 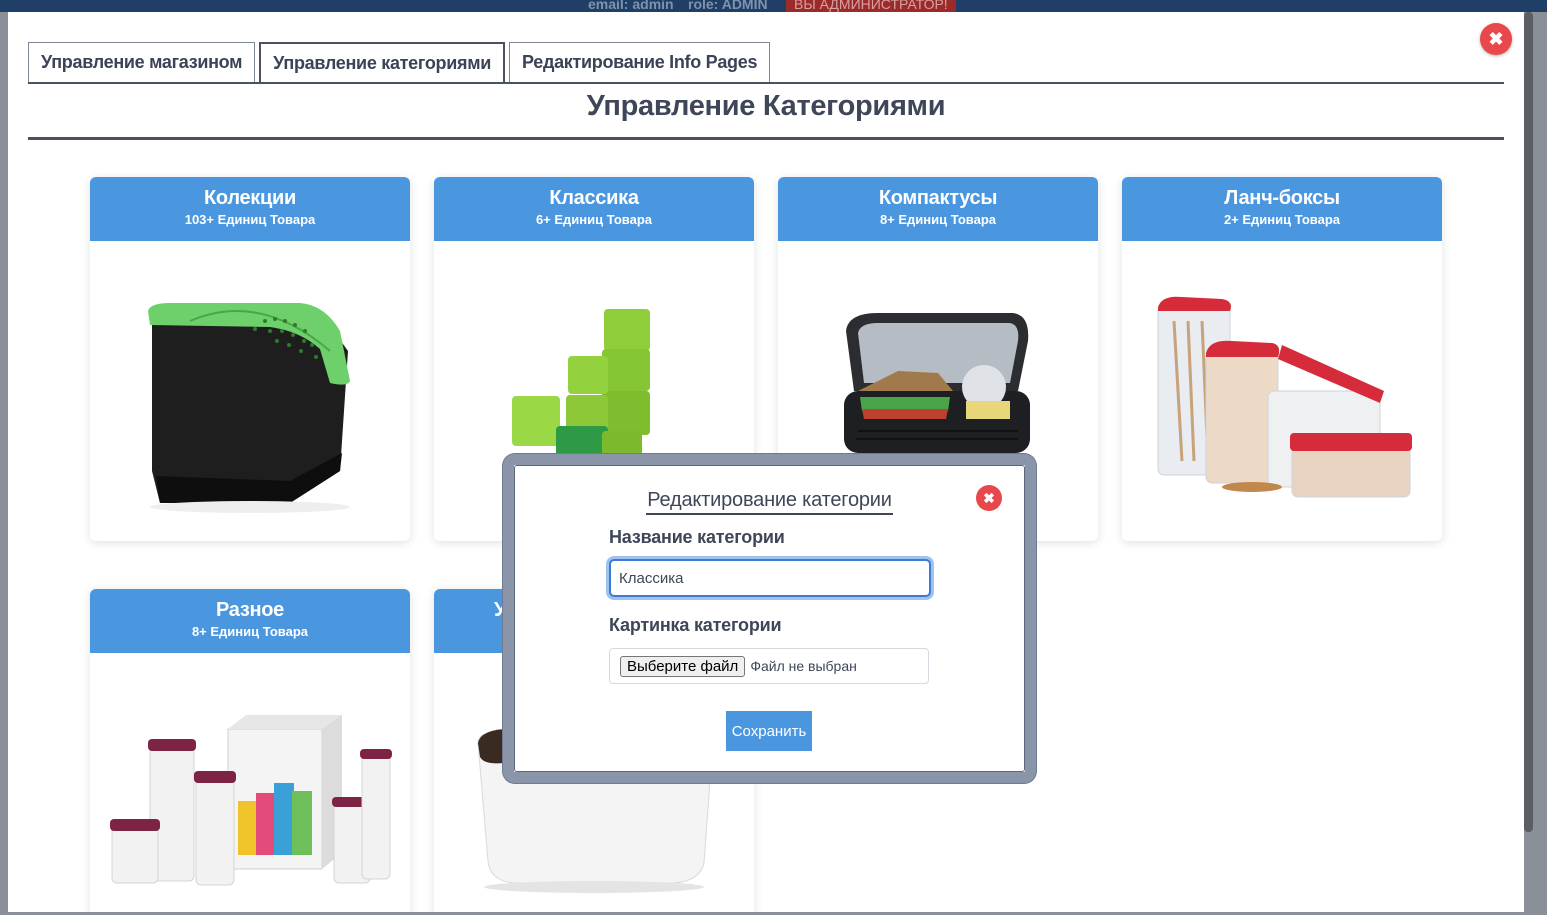 I want to click on category-card-misc: Разное 8+ Единиц Товара, so click(x=250, y=750).